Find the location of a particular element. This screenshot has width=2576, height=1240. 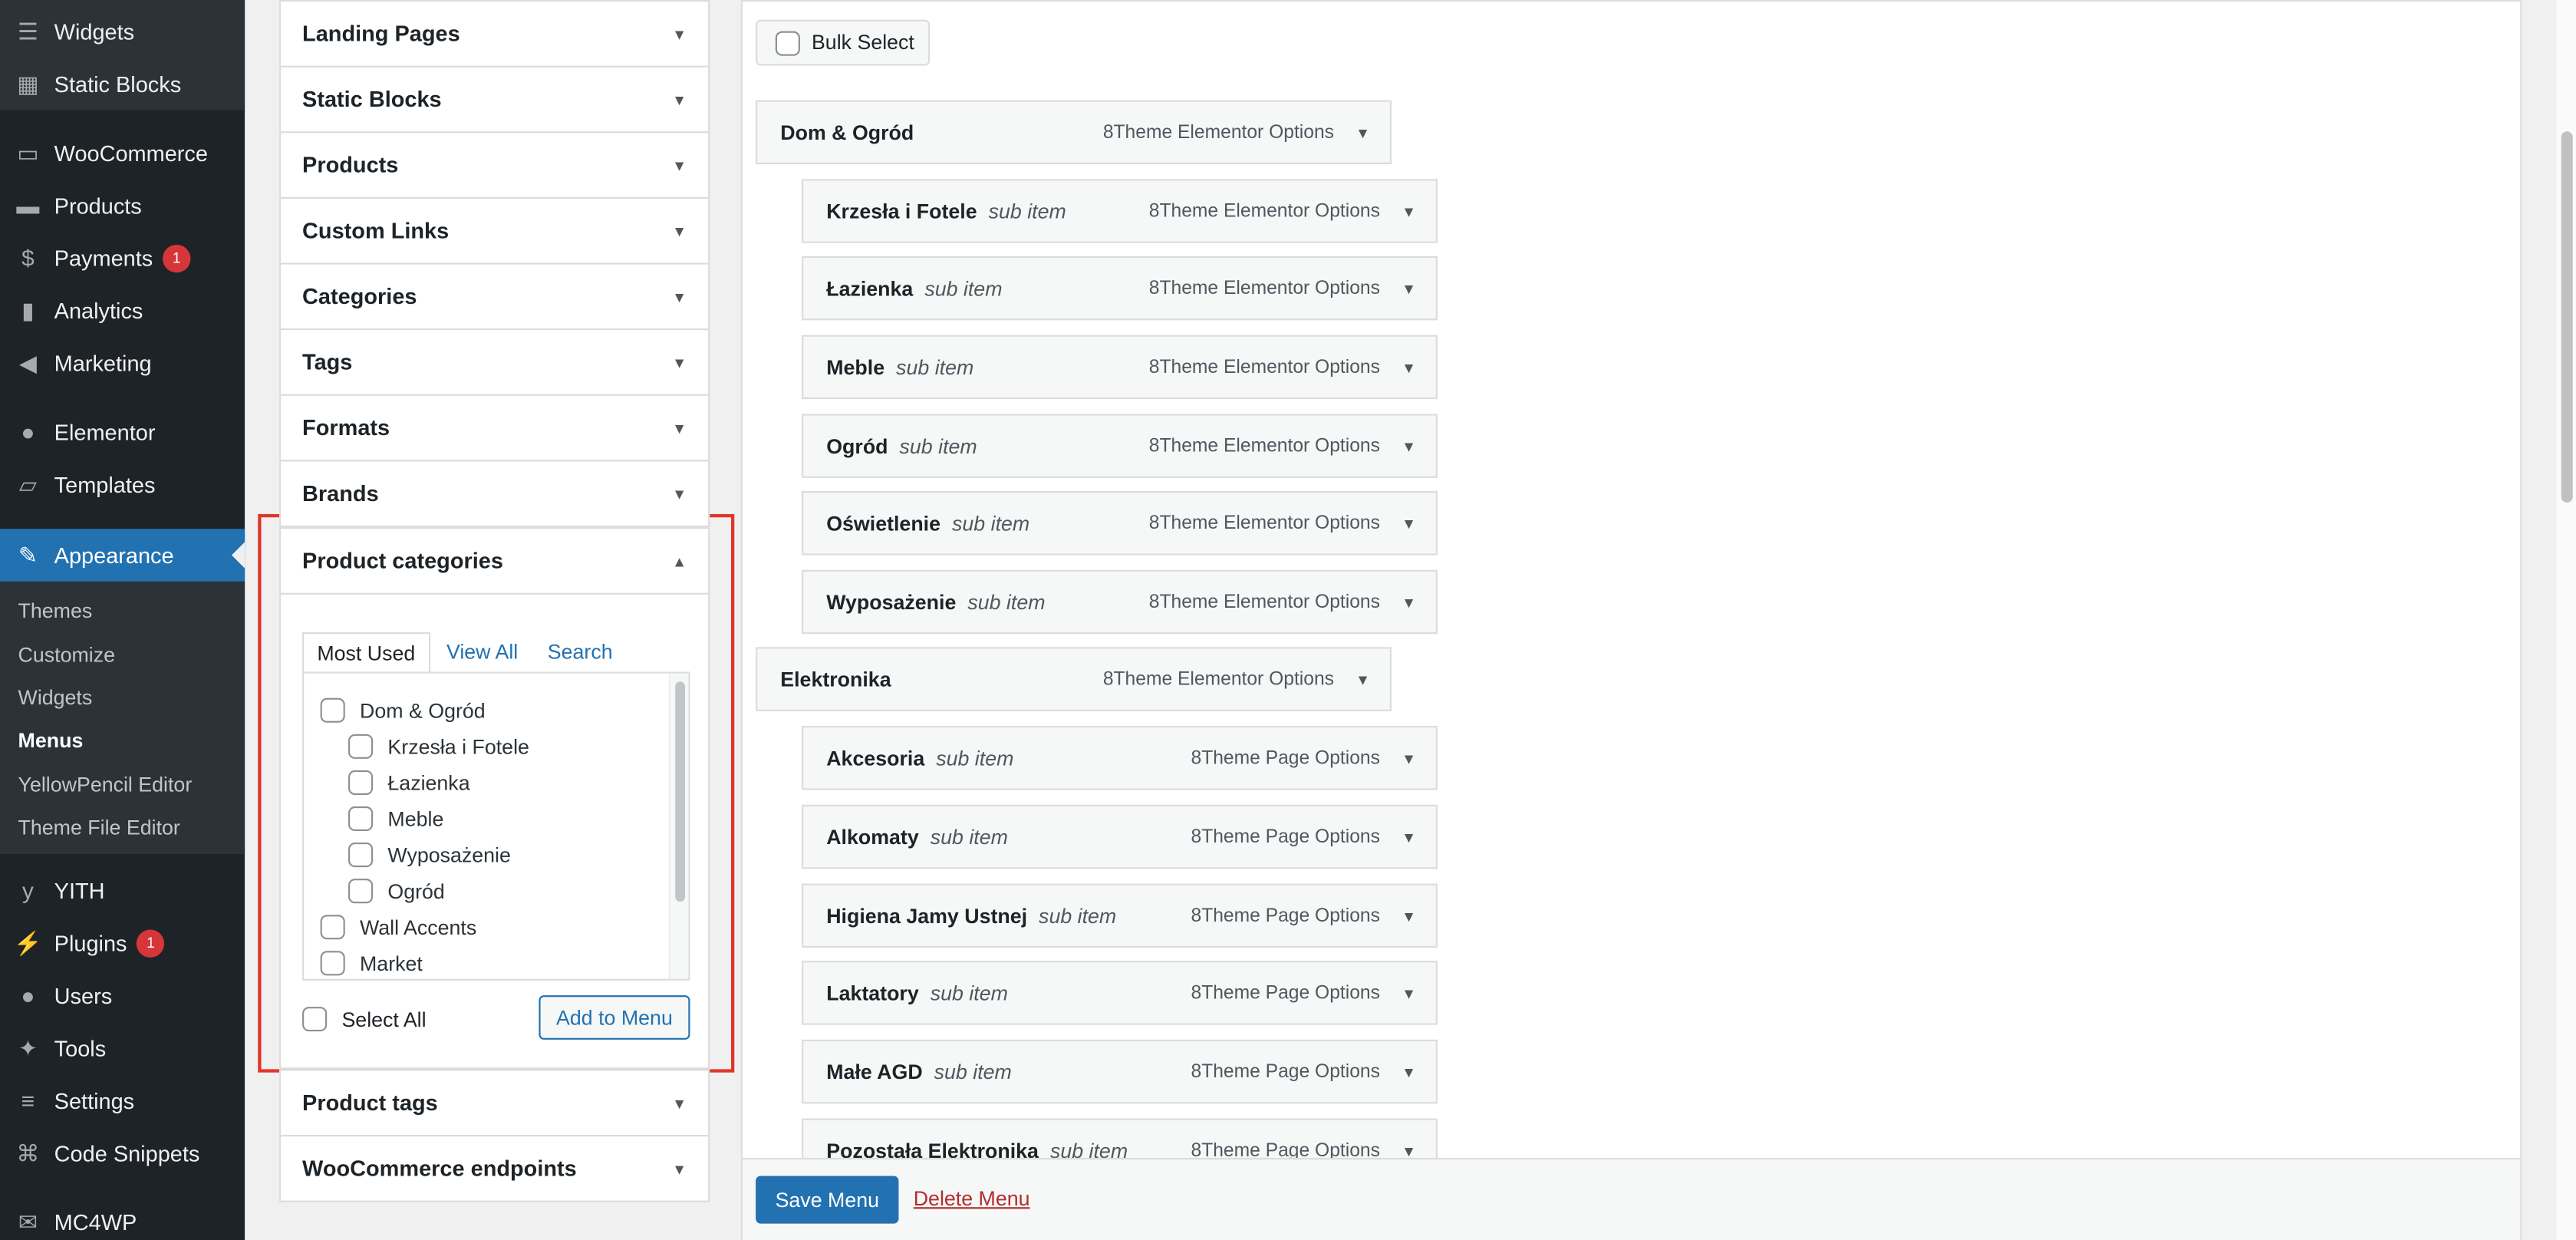

accordion-brands: Brands ▼ is located at coordinates (494, 494).